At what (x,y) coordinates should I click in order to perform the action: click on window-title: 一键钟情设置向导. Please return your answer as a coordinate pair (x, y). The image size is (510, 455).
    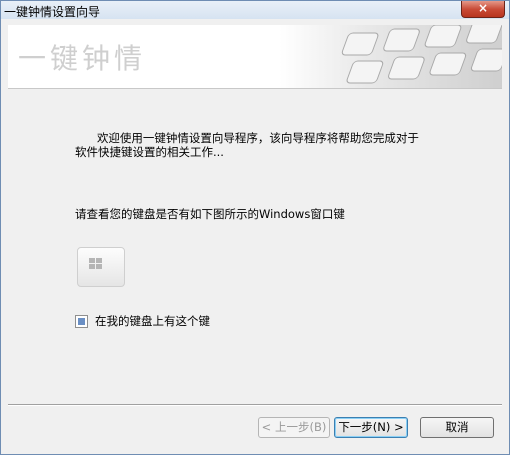
    Looking at the image, I should click on (52, 12).